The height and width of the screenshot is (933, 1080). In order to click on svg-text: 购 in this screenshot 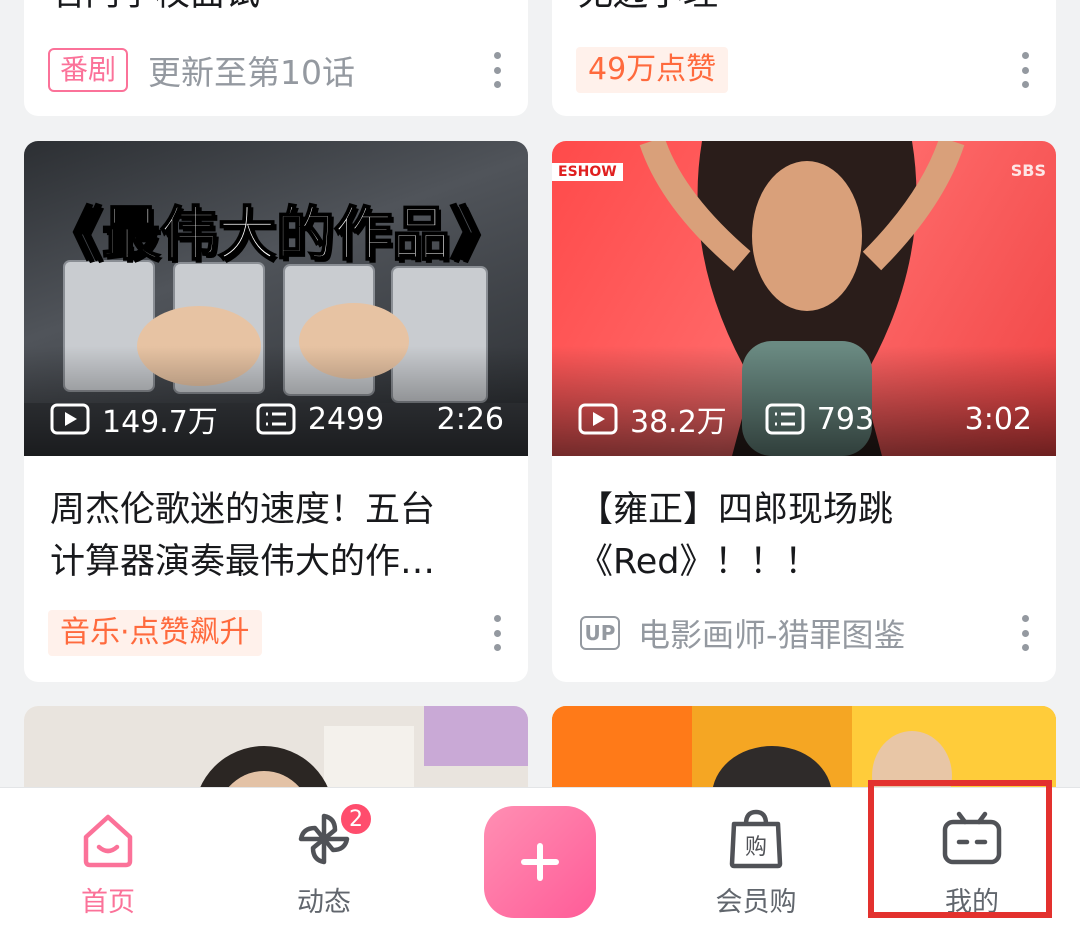, I will do `click(756, 847)`.